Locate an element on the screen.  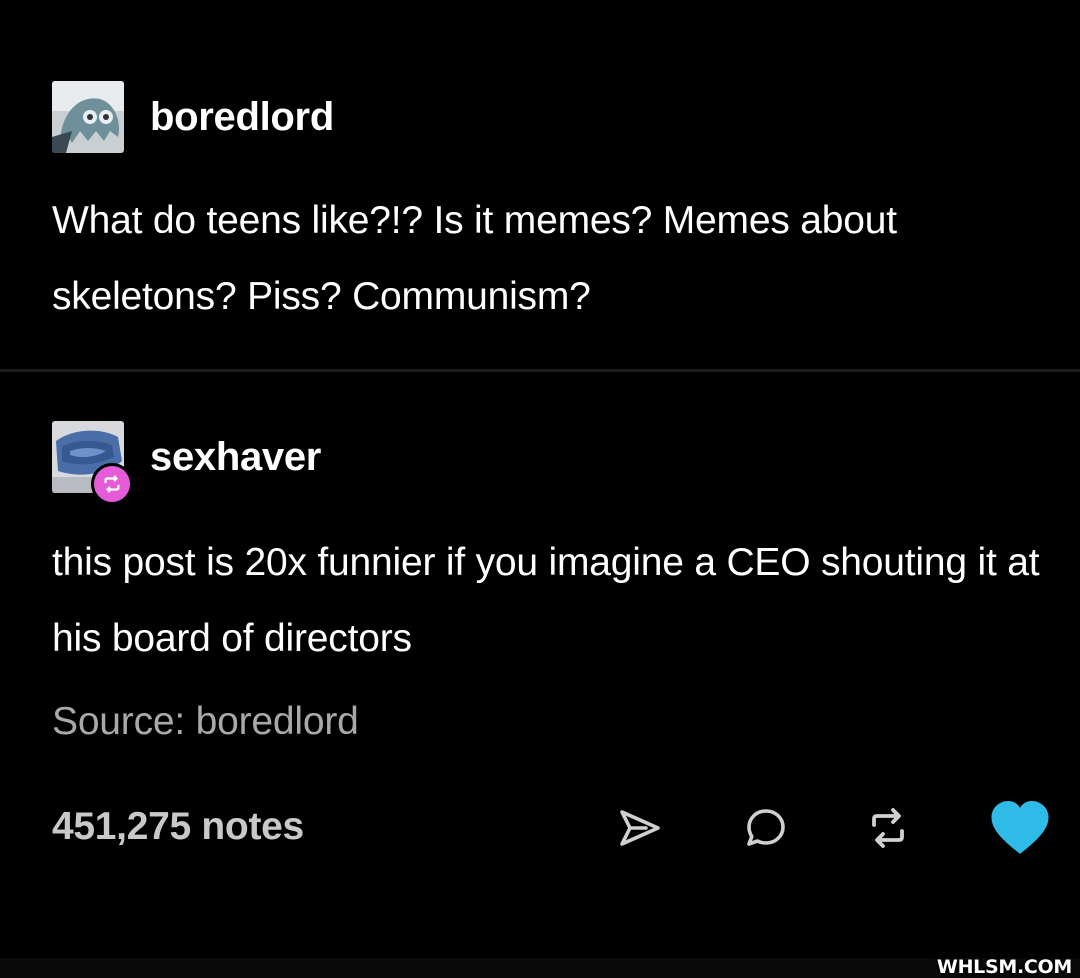
reply-button is located at coordinates (766, 828).